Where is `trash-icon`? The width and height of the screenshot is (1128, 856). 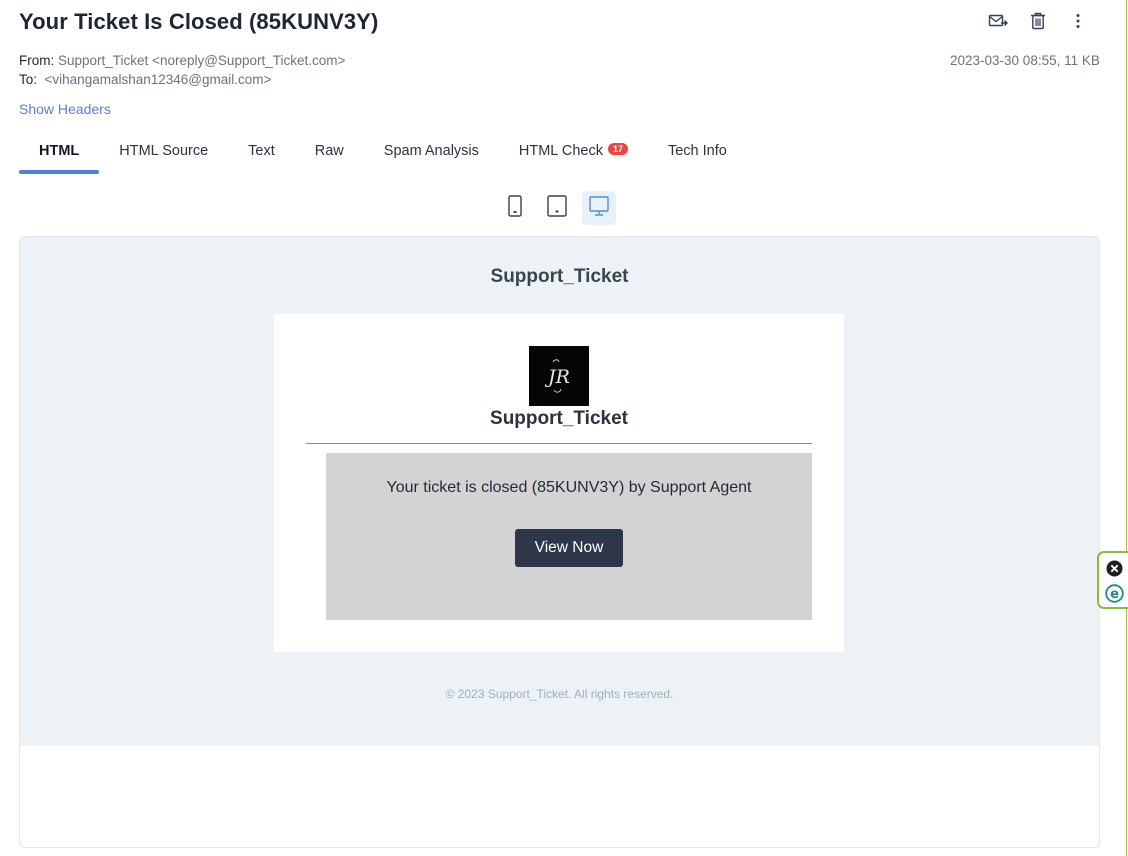
trash-icon is located at coordinates (1038, 23).